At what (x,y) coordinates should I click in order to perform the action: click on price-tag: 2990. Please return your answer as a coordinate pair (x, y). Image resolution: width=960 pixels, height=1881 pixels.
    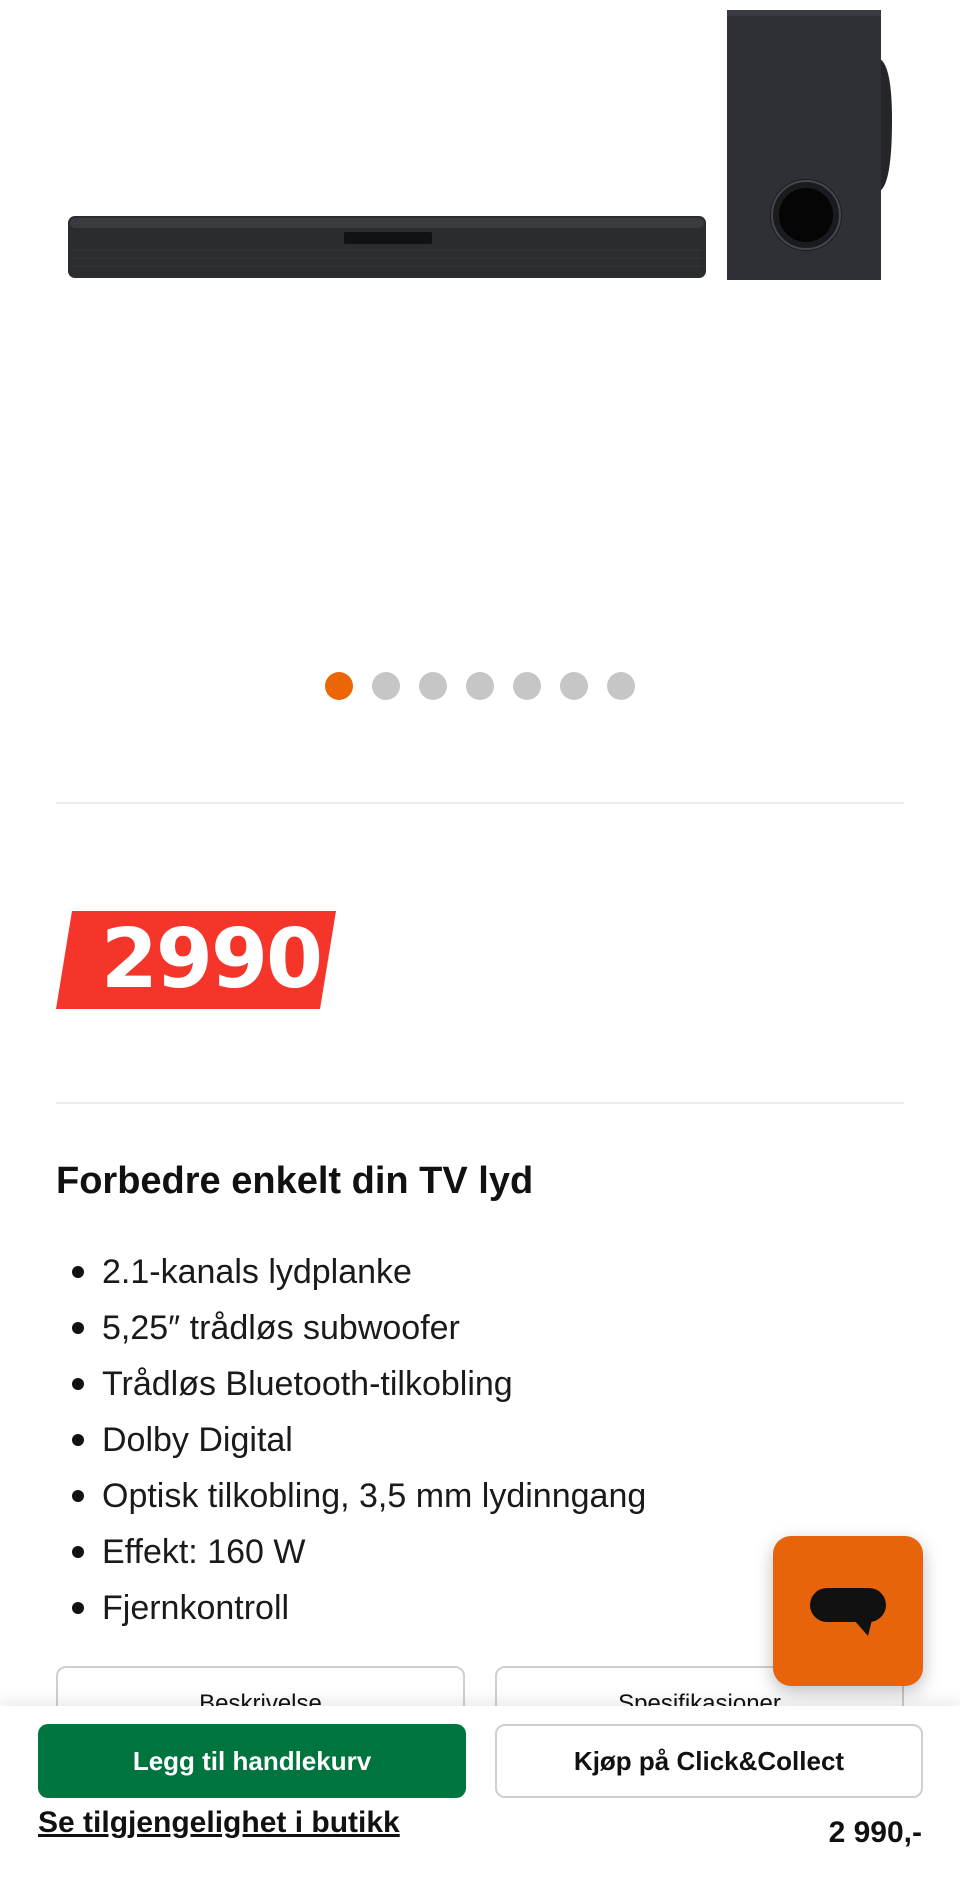
    Looking at the image, I should click on (196, 960).